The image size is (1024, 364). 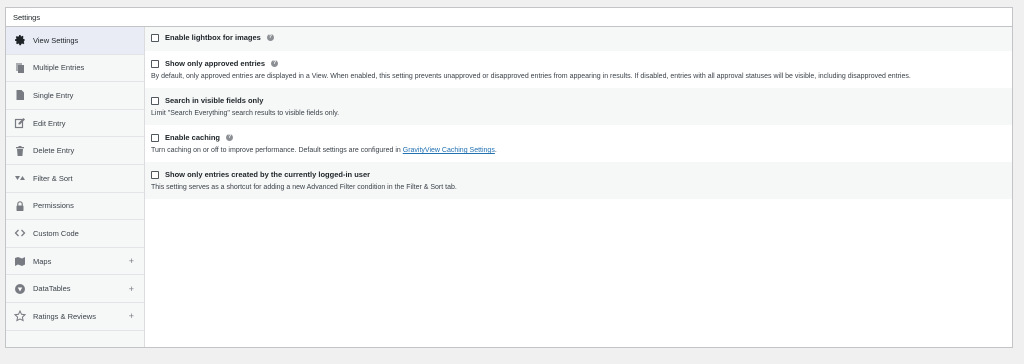 I want to click on sidebar-item-label: Maps, so click(x=42, y=261).